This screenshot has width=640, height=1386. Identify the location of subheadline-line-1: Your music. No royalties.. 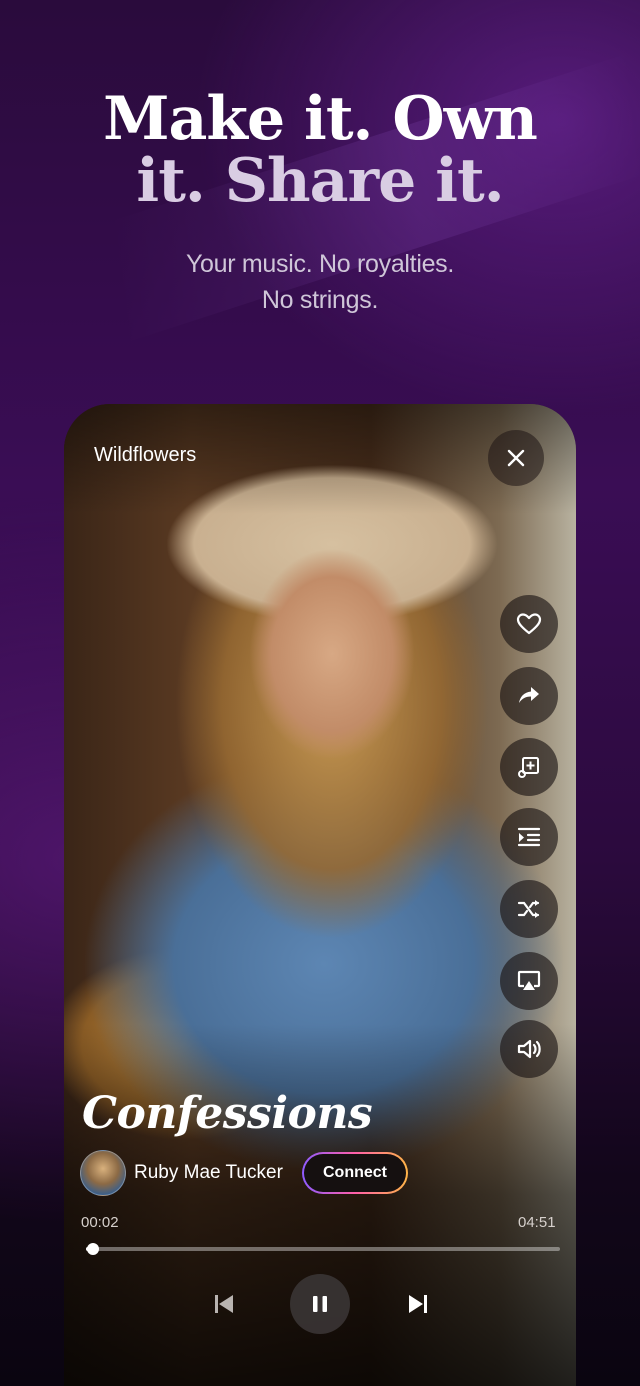
(320, 264).